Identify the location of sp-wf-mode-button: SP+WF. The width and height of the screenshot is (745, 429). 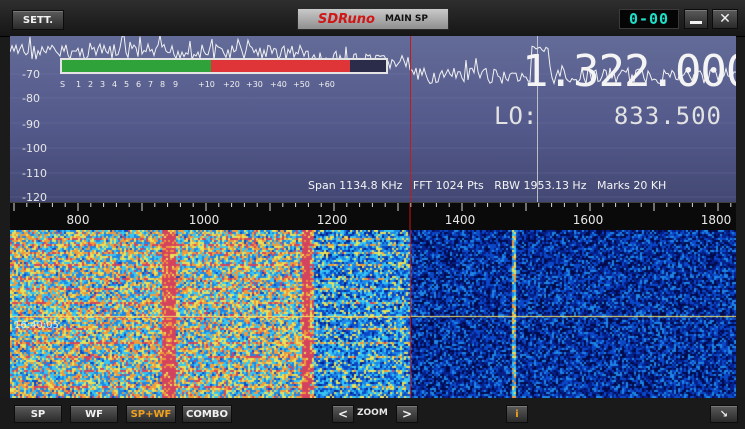
(151, 414).